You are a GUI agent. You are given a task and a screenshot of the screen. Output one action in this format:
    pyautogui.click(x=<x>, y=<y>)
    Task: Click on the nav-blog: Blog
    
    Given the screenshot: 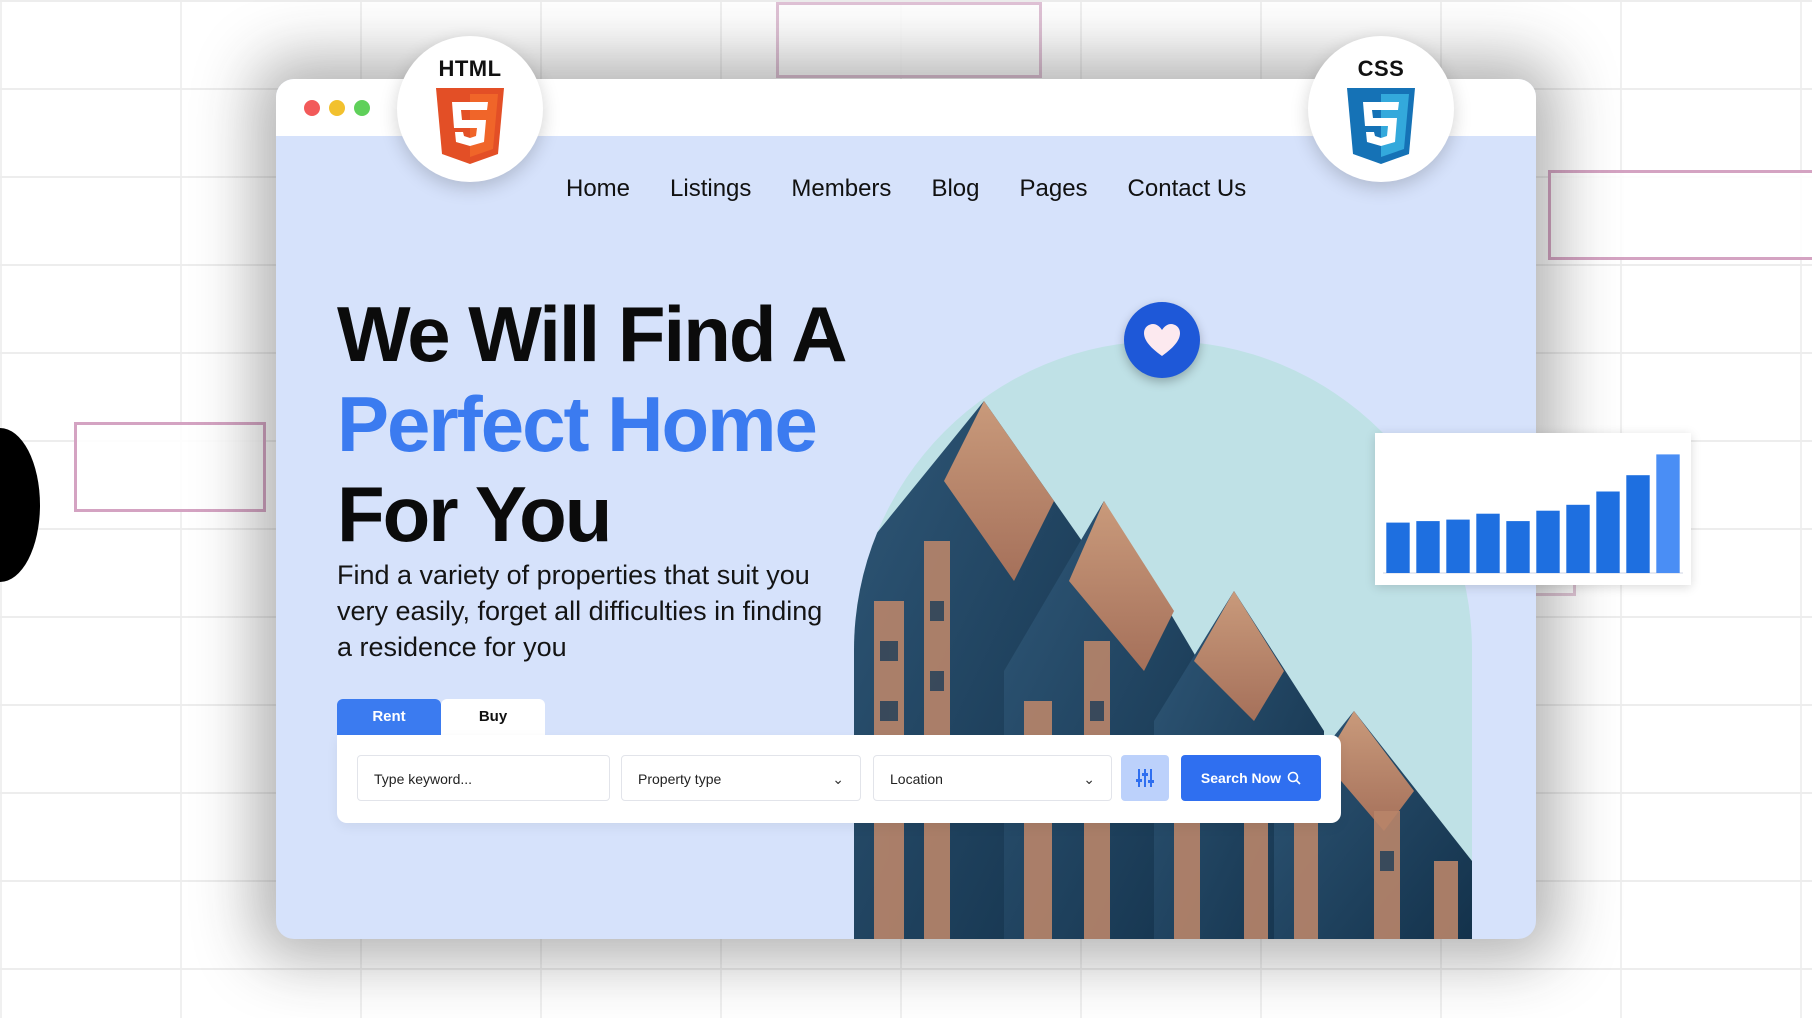 What is the action you would take?
    pyautogui.click(x=955, y=189)
    